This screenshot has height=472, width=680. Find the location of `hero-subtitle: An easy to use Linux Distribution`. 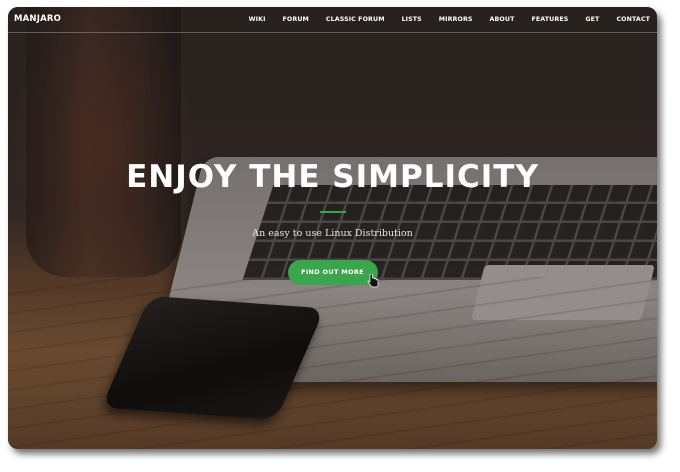

hero-subtitle: An easy to use Linux Distribution is located at coordinates (332, 233).